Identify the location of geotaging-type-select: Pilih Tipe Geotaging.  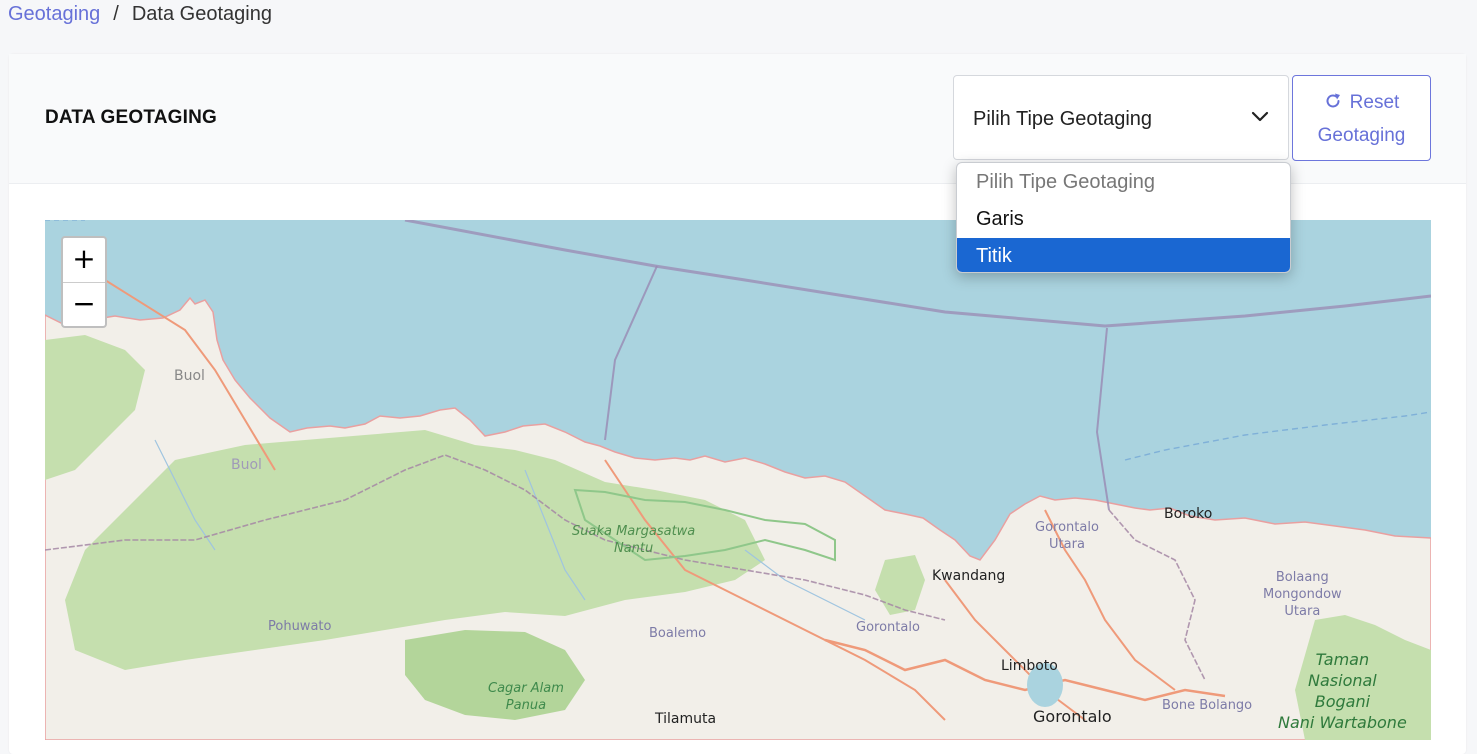
(1121, 117).